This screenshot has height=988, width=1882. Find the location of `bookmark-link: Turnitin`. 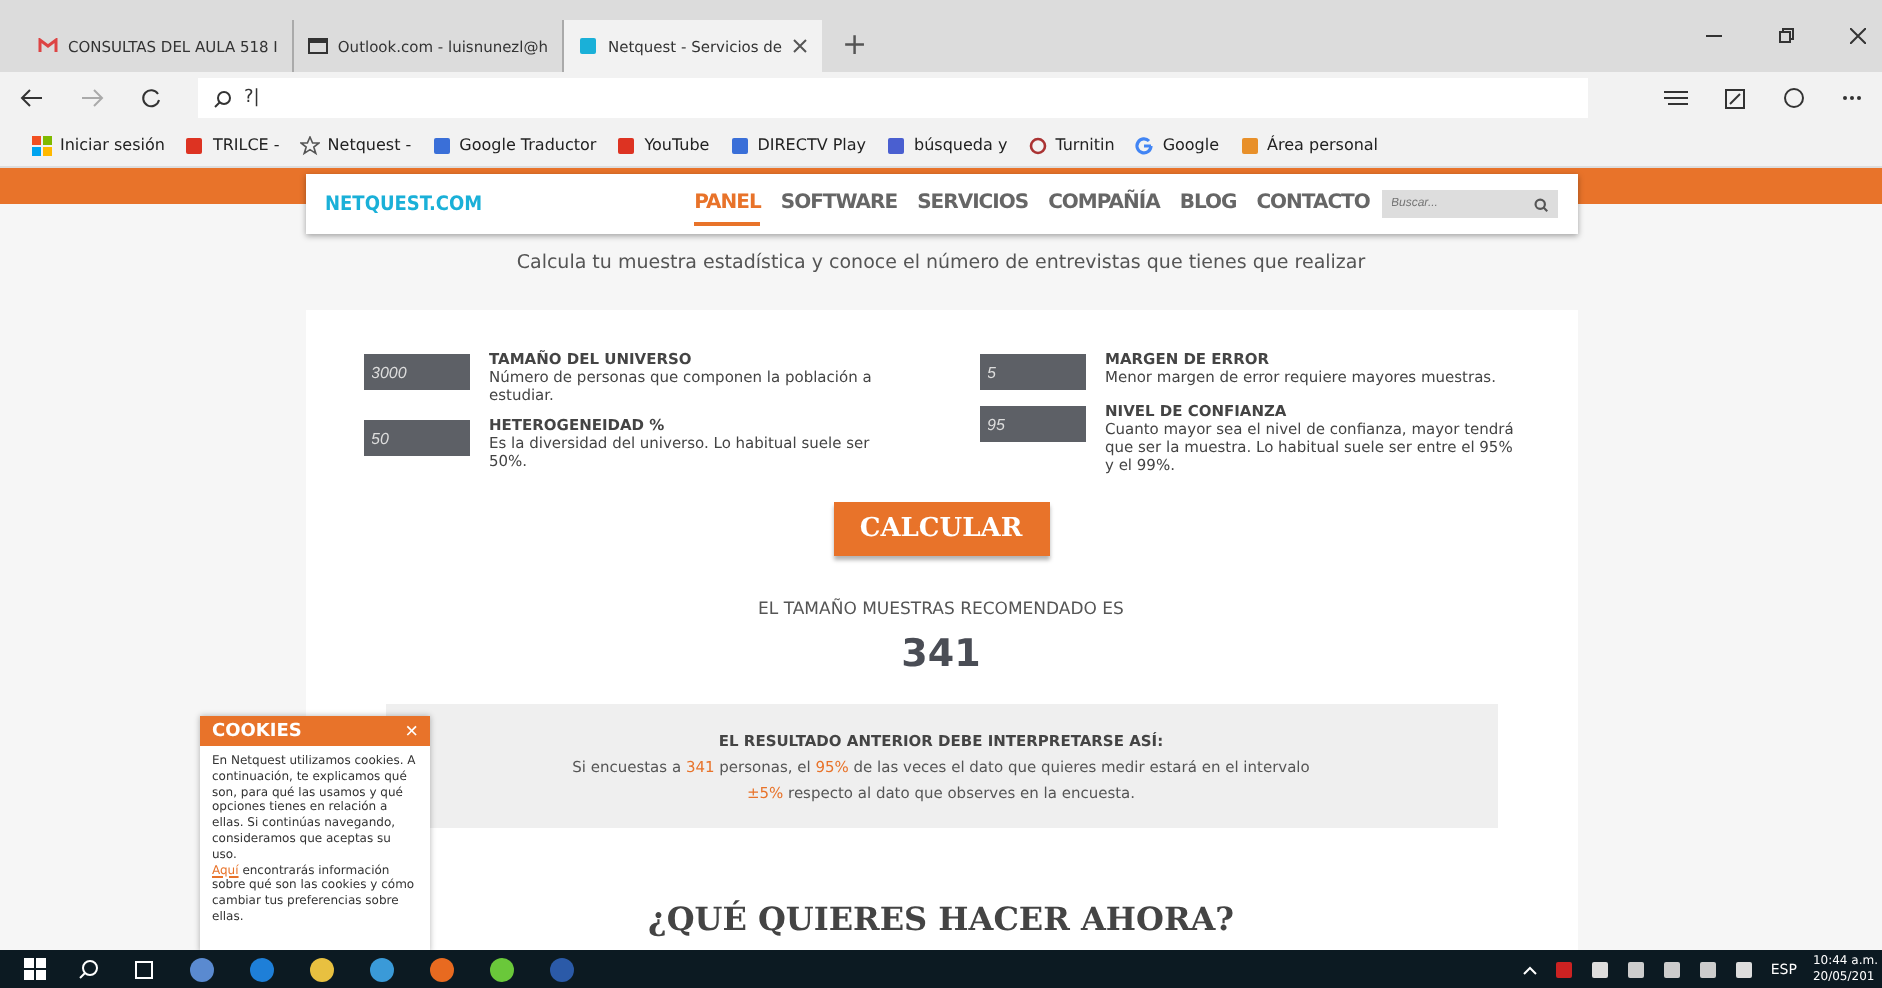

bookmark-link: Turnitin is located at coordinates (1071, 145).